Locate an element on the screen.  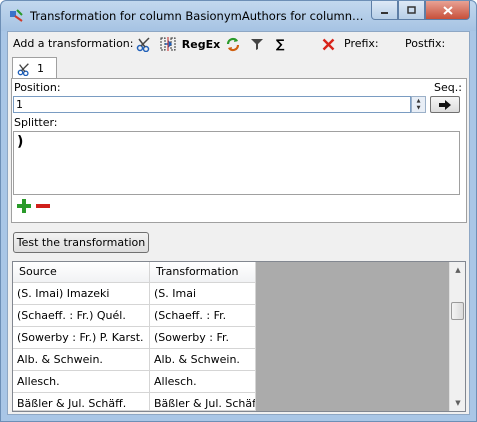
red-x-icon is located at coordinates (328, 44).